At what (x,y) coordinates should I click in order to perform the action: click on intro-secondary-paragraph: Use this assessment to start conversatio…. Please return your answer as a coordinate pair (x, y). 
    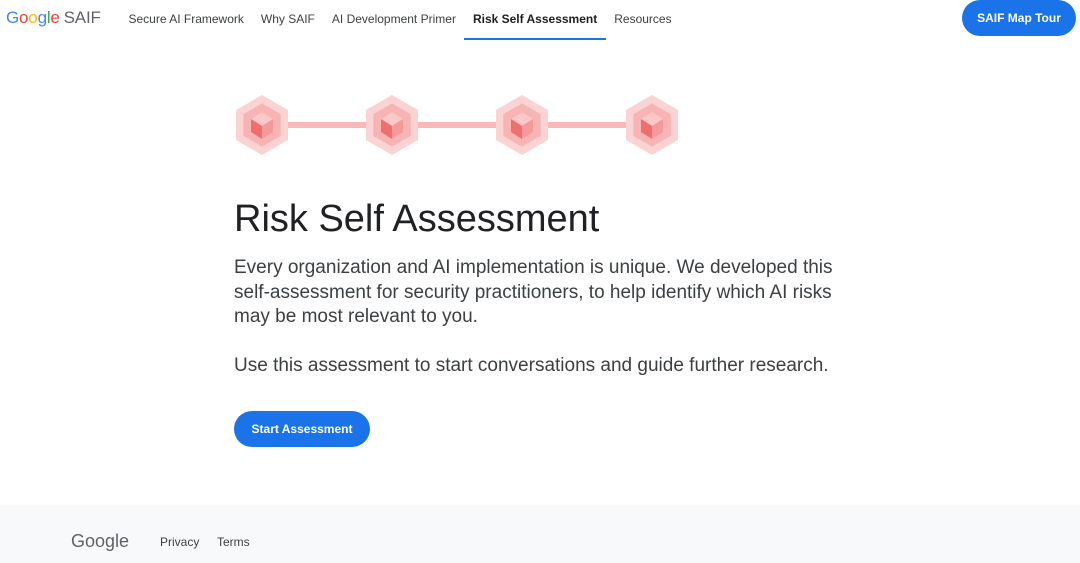
    Looking at the image, I should click on (531, 365).